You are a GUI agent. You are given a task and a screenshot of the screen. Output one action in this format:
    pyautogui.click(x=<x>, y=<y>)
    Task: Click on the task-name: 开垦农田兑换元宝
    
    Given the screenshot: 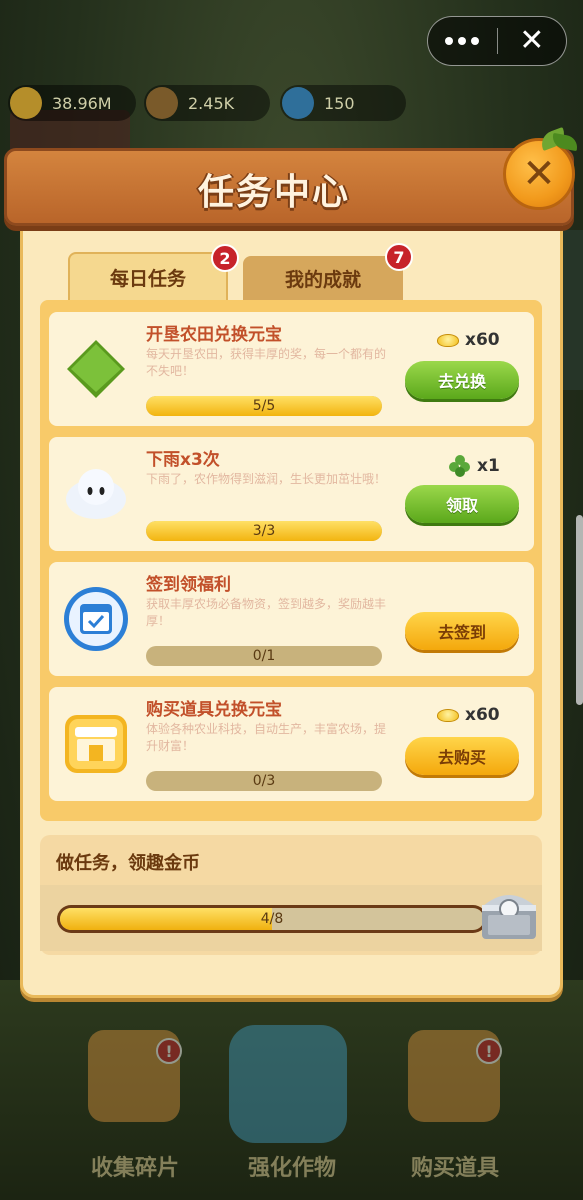 What is the action you would take?
    pyautogui.click(x=214, y=335)
    